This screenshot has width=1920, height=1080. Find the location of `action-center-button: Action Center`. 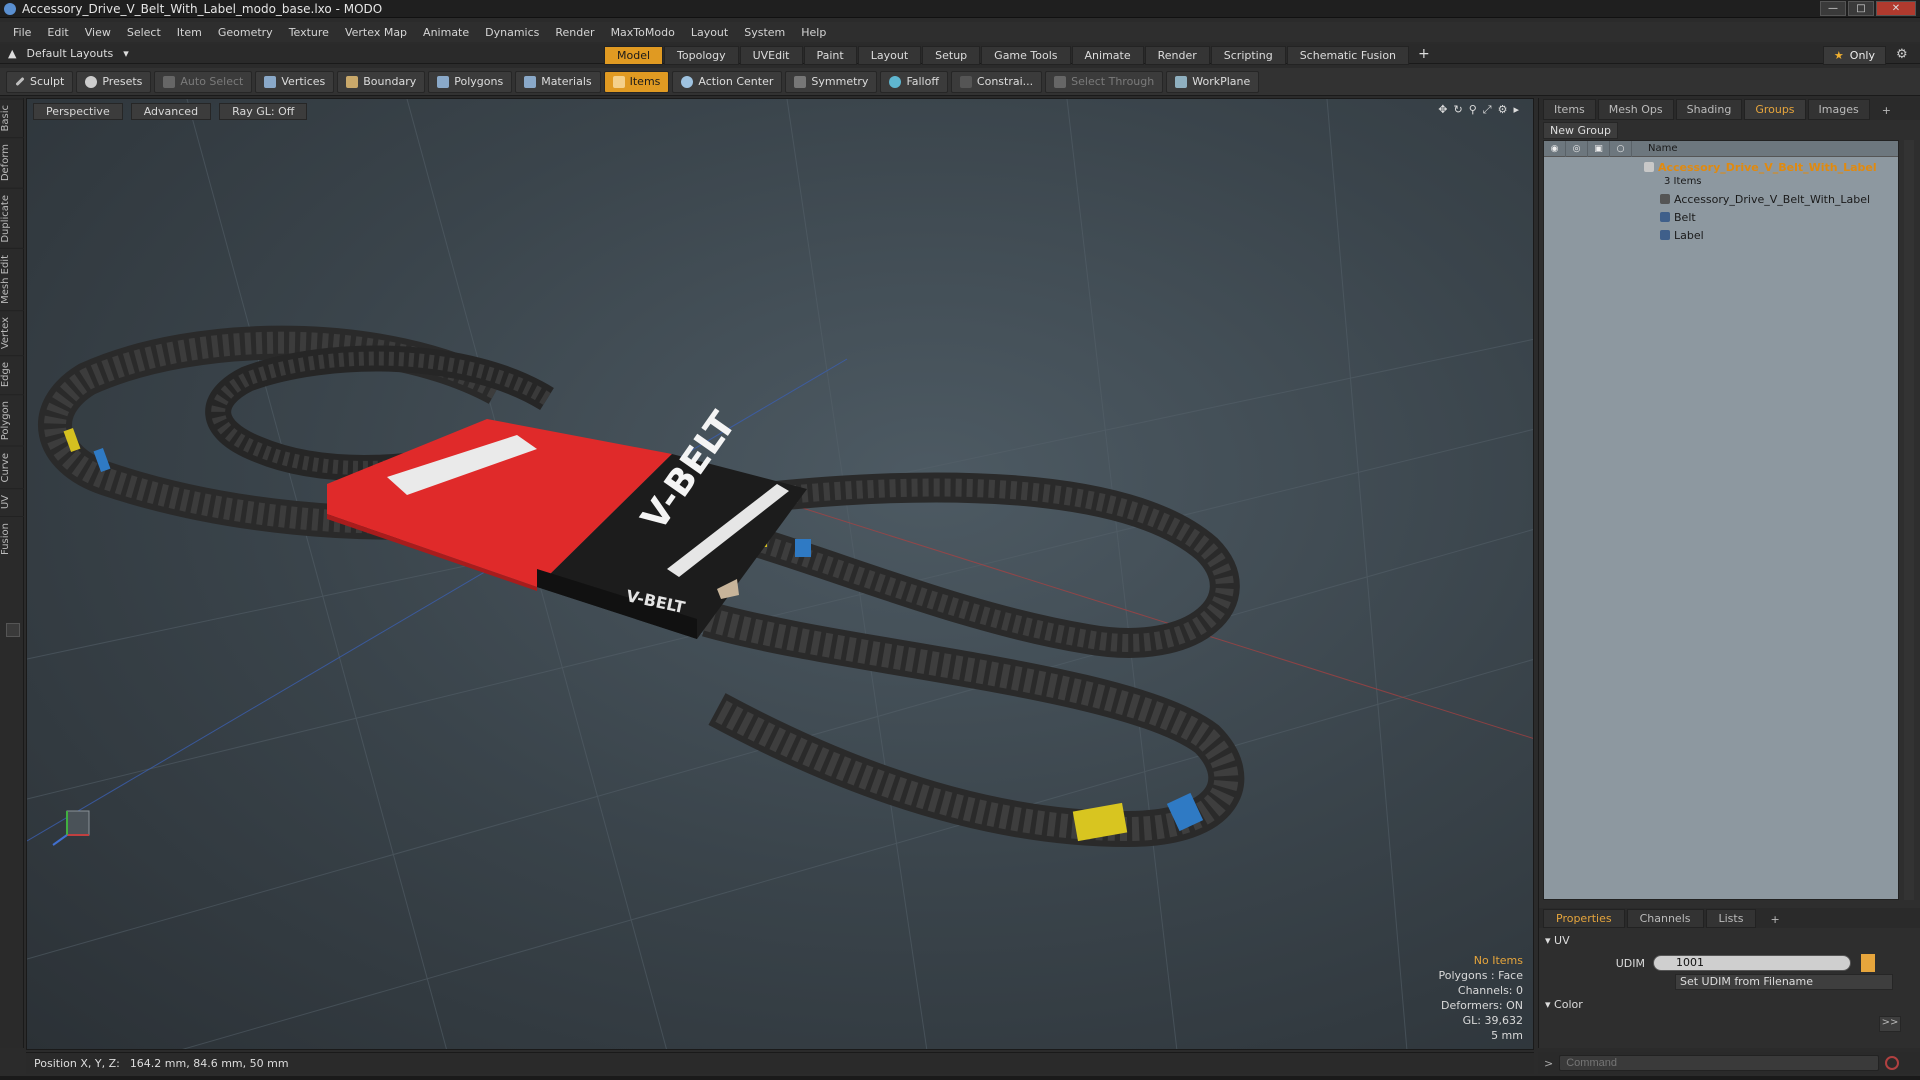

action-center-button: Action Center is located at coordinates (727, 81).